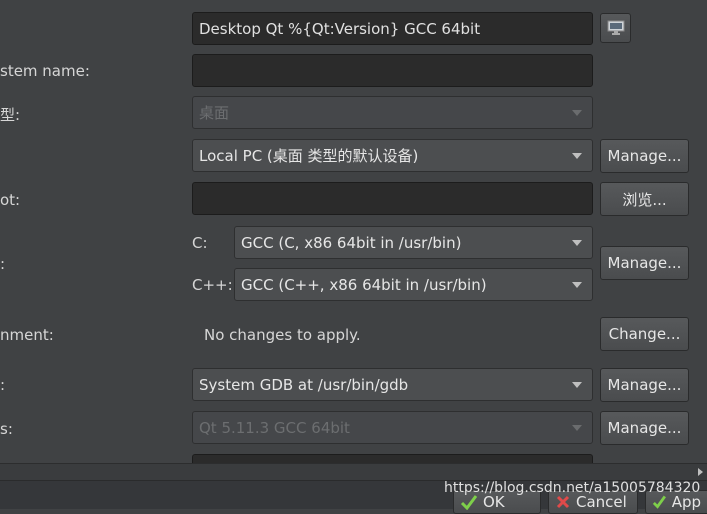 Image resolution: width=707 pixels, height=514 pixels. I want to click on watermark-text: https://blog.csdn.net/a15005784320, so click(572, 488).